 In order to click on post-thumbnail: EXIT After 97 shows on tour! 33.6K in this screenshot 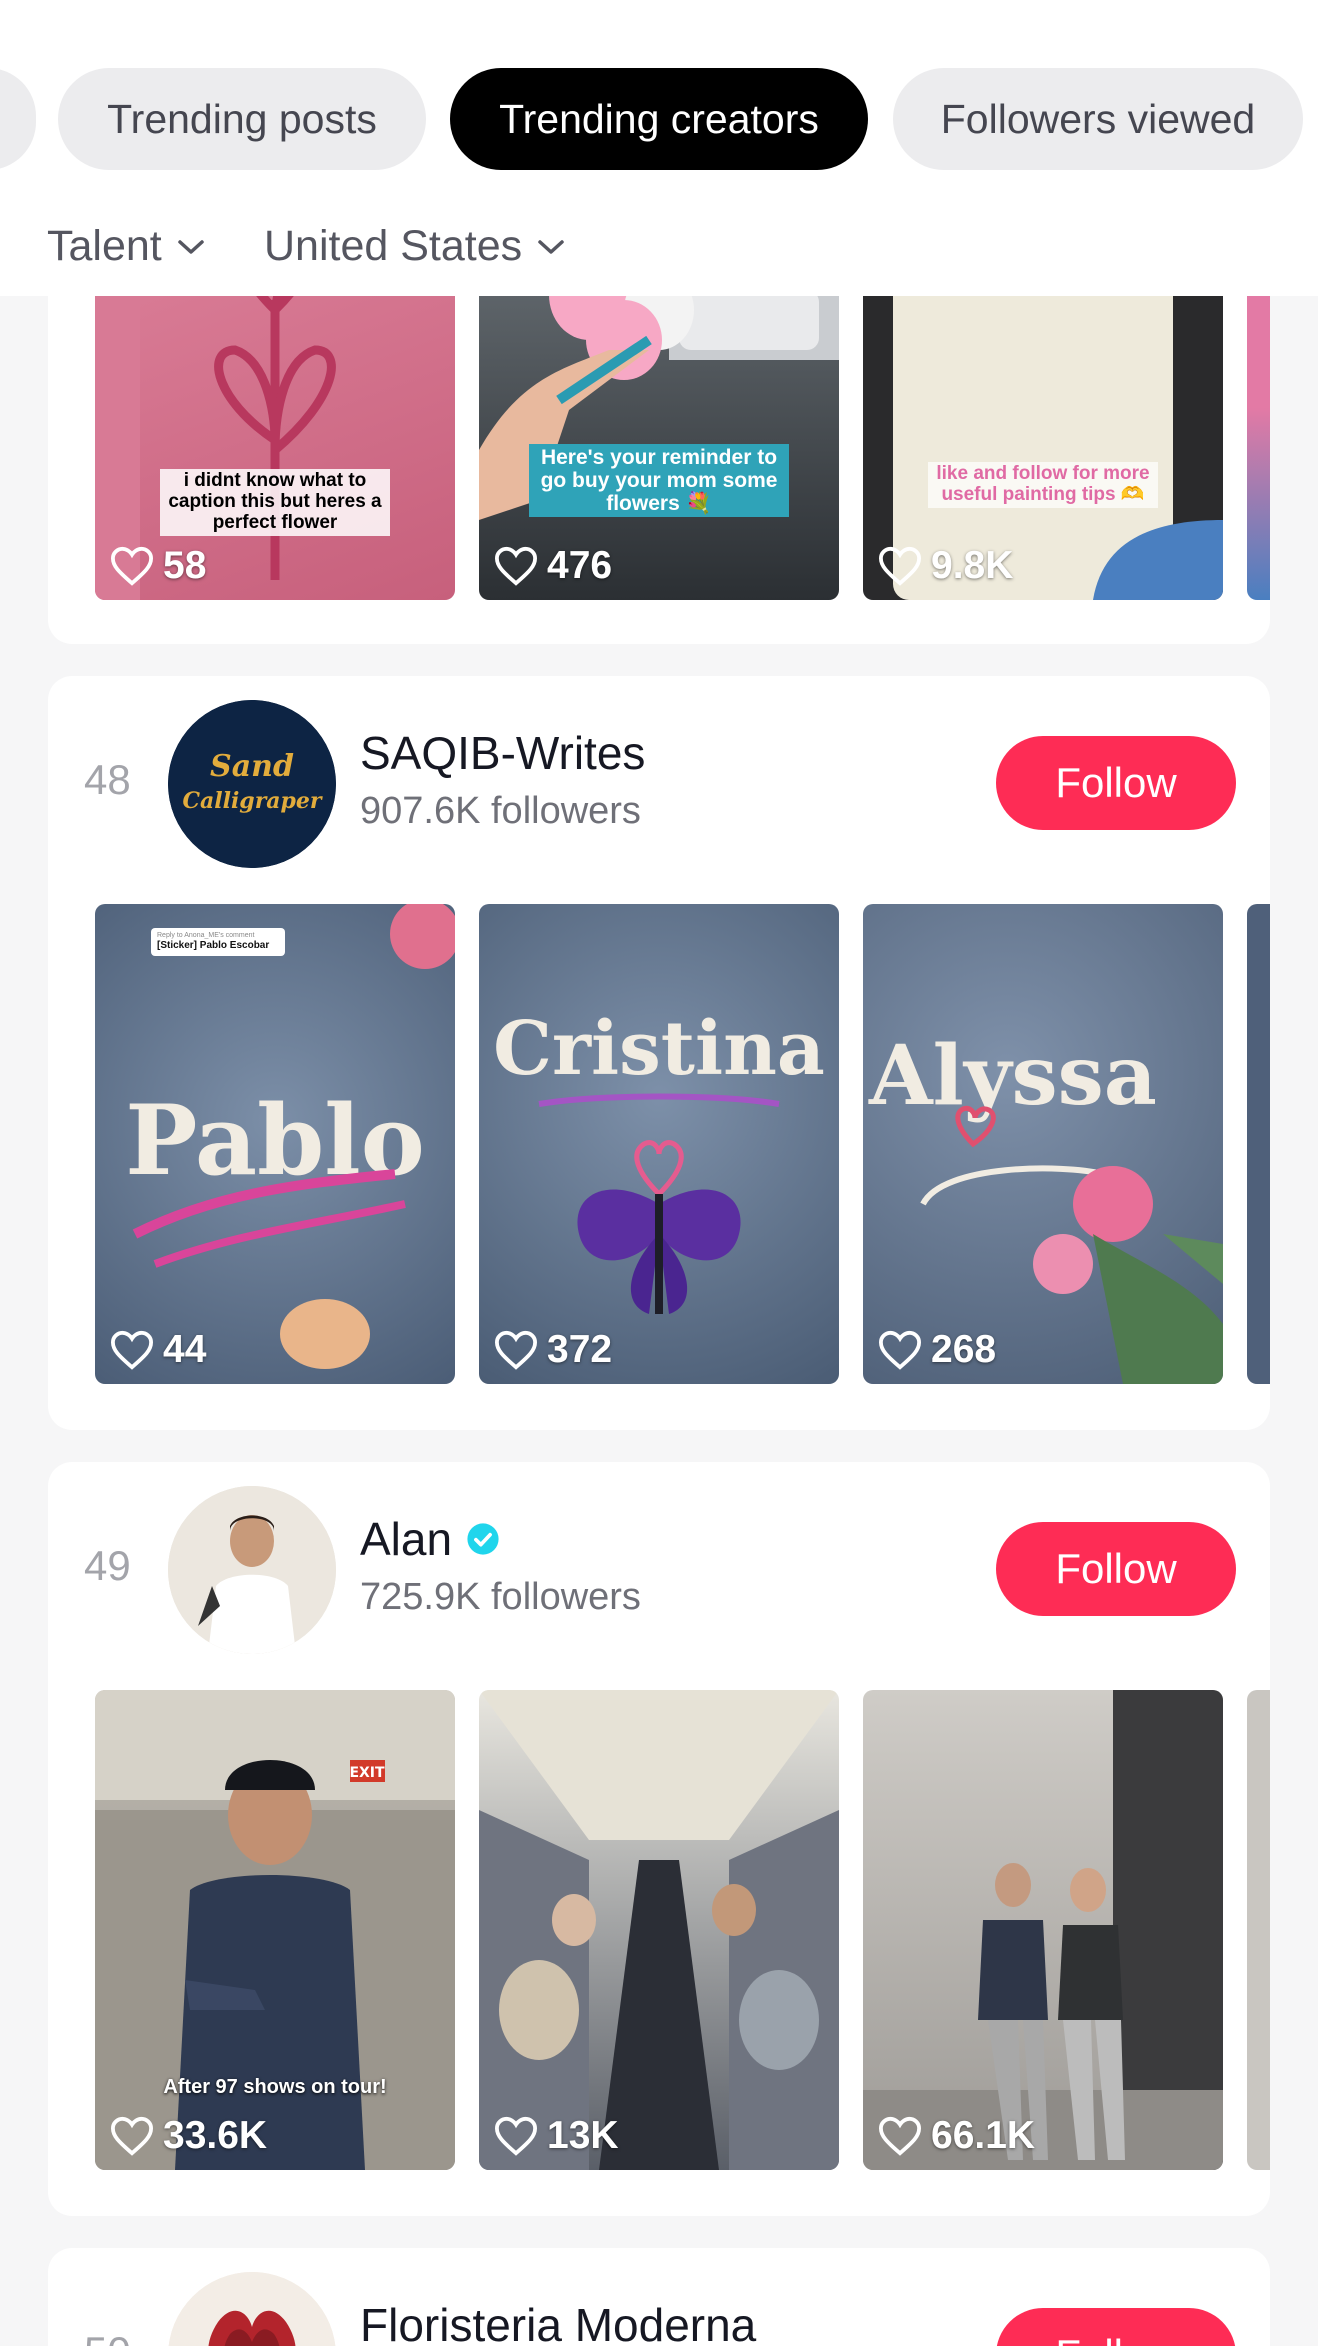, I will do `click(275, 1930)`.